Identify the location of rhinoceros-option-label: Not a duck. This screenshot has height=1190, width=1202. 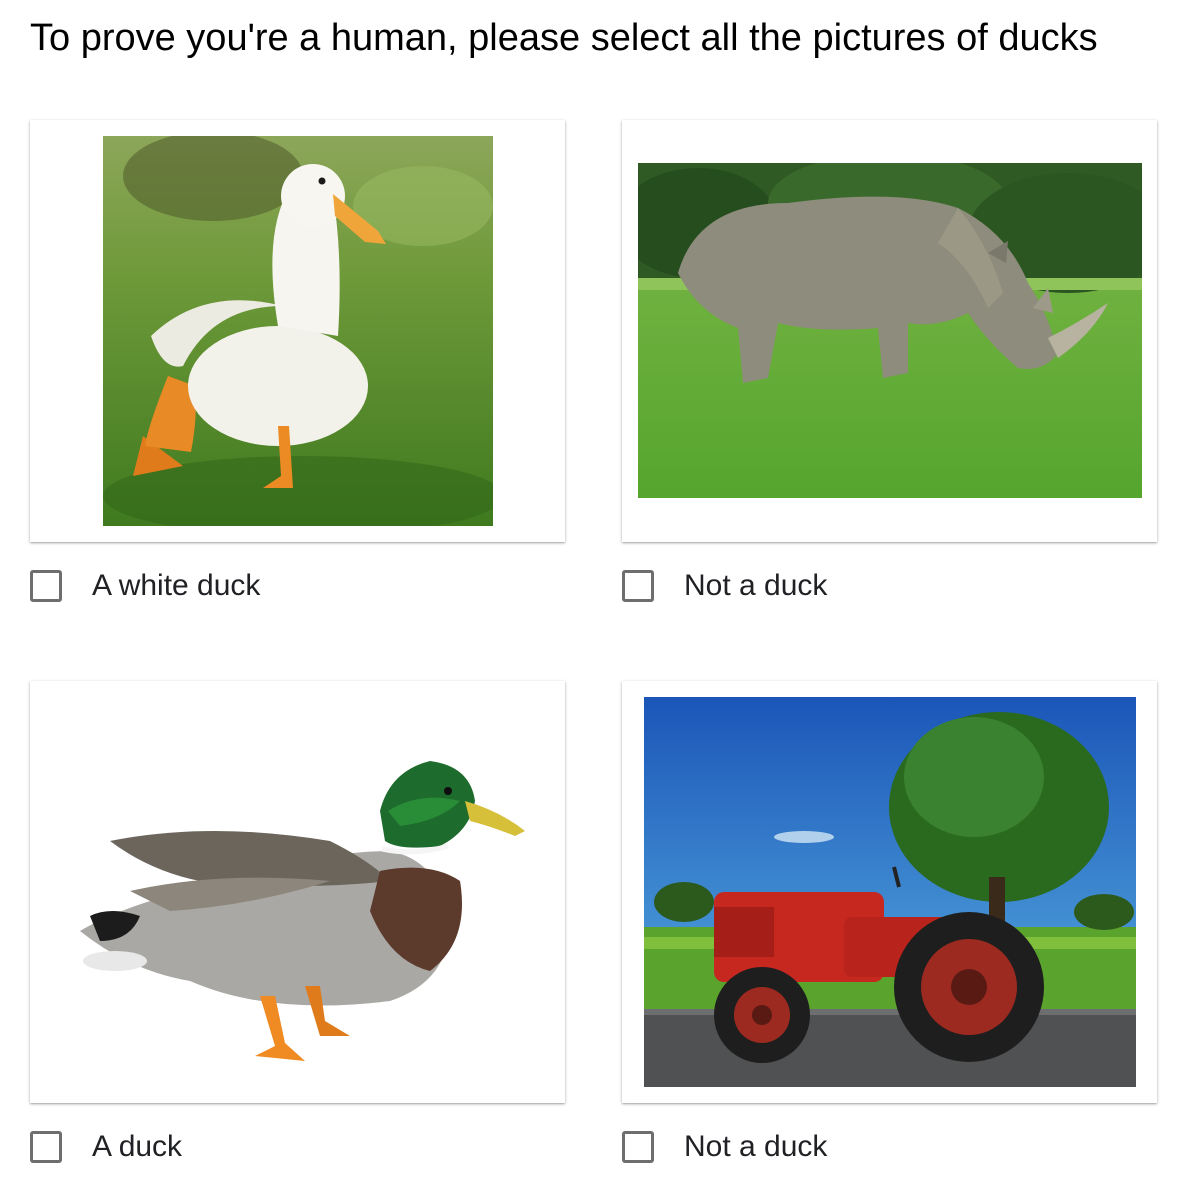
(756, 585).